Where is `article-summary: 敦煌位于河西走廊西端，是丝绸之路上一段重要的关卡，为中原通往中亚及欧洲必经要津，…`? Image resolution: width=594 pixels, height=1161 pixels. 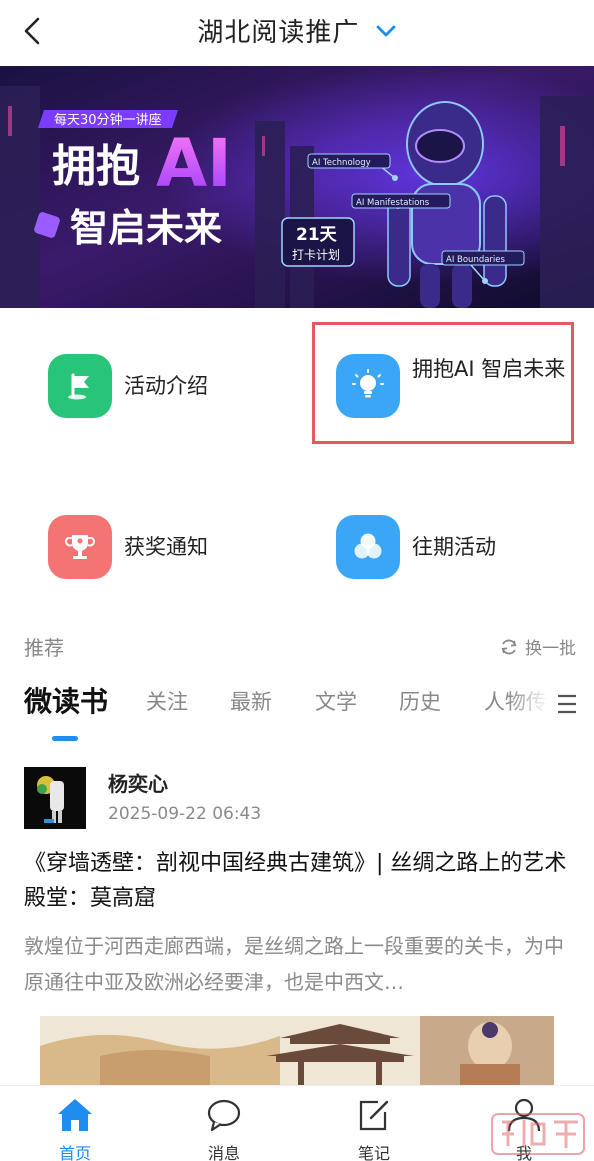 article-summary: 敦煌位于河西走廊西端，是丝绸之路上一段重要的关卡，为中原通往中亚及欧洲必经要津，… is located at coordinates (297, 964).